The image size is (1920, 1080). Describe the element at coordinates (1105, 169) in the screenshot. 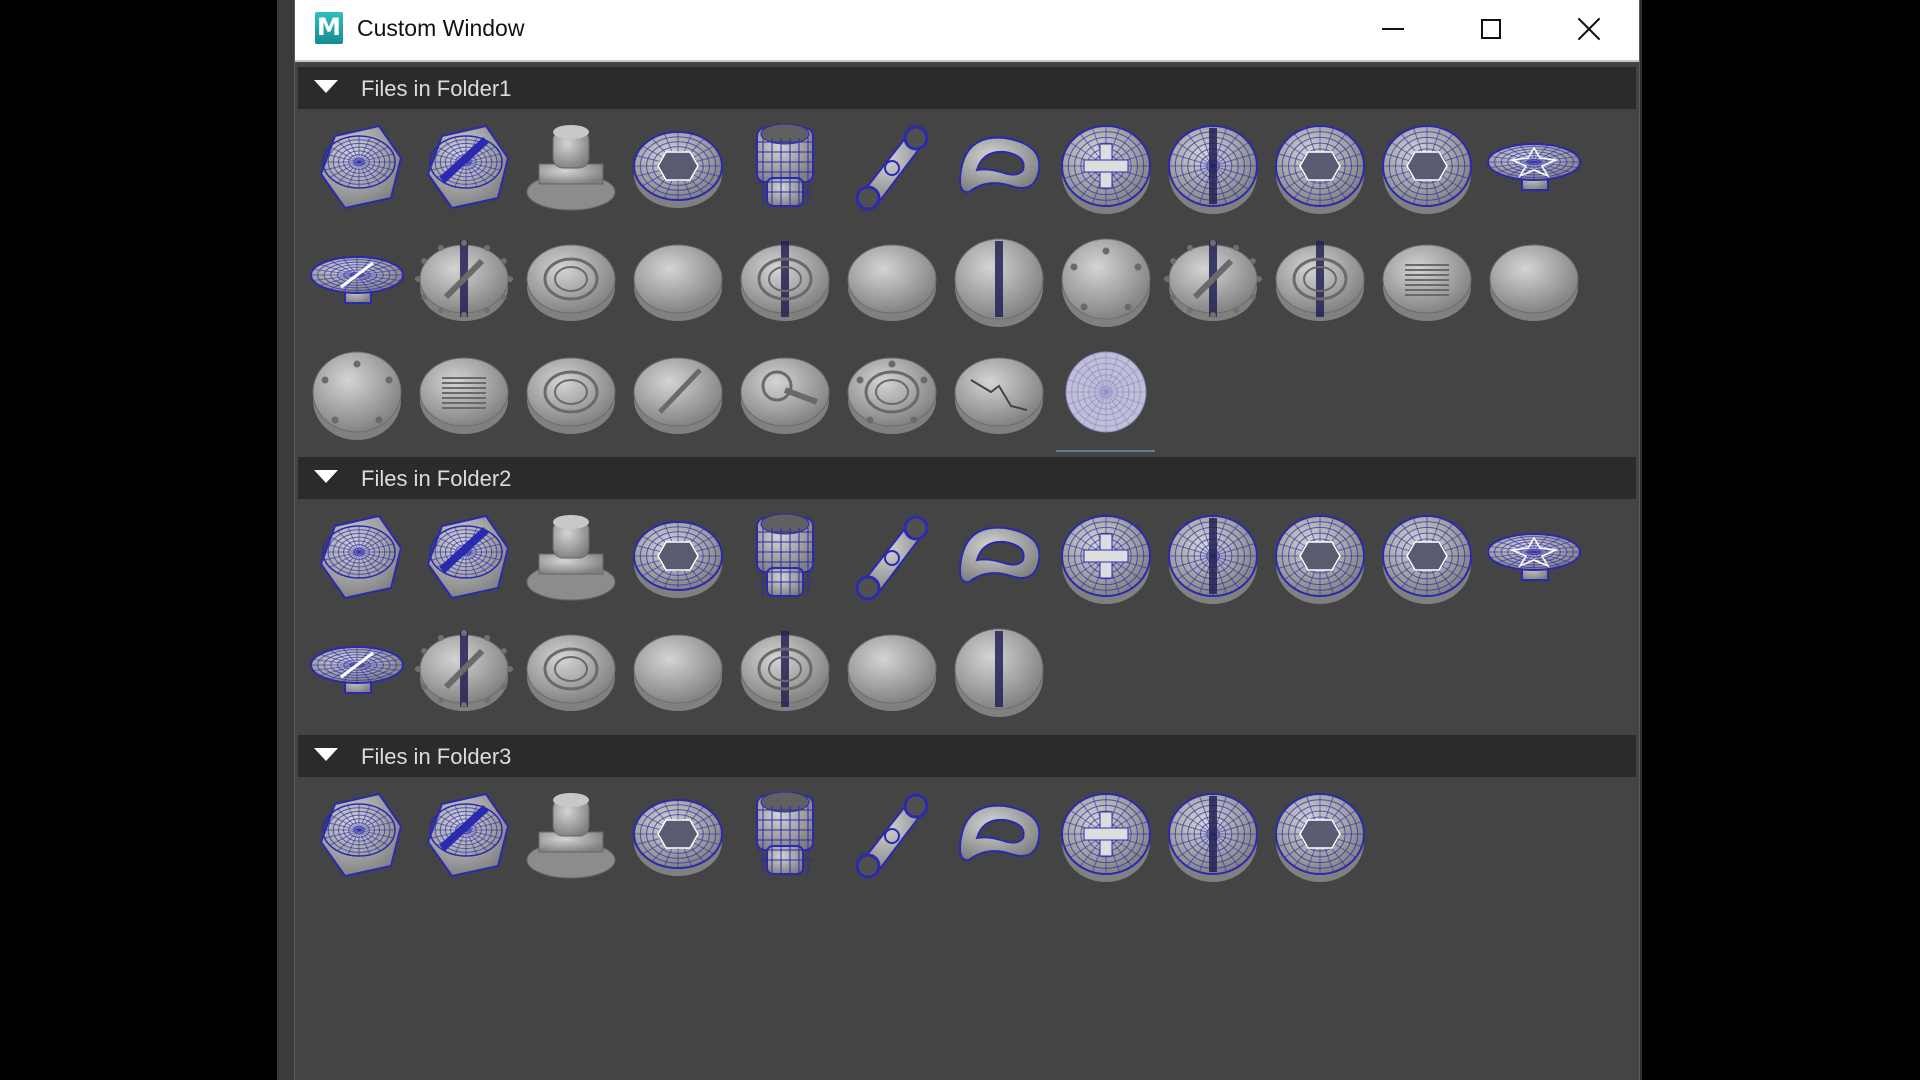

I see `phillips-dome-wire-icon` at that location.